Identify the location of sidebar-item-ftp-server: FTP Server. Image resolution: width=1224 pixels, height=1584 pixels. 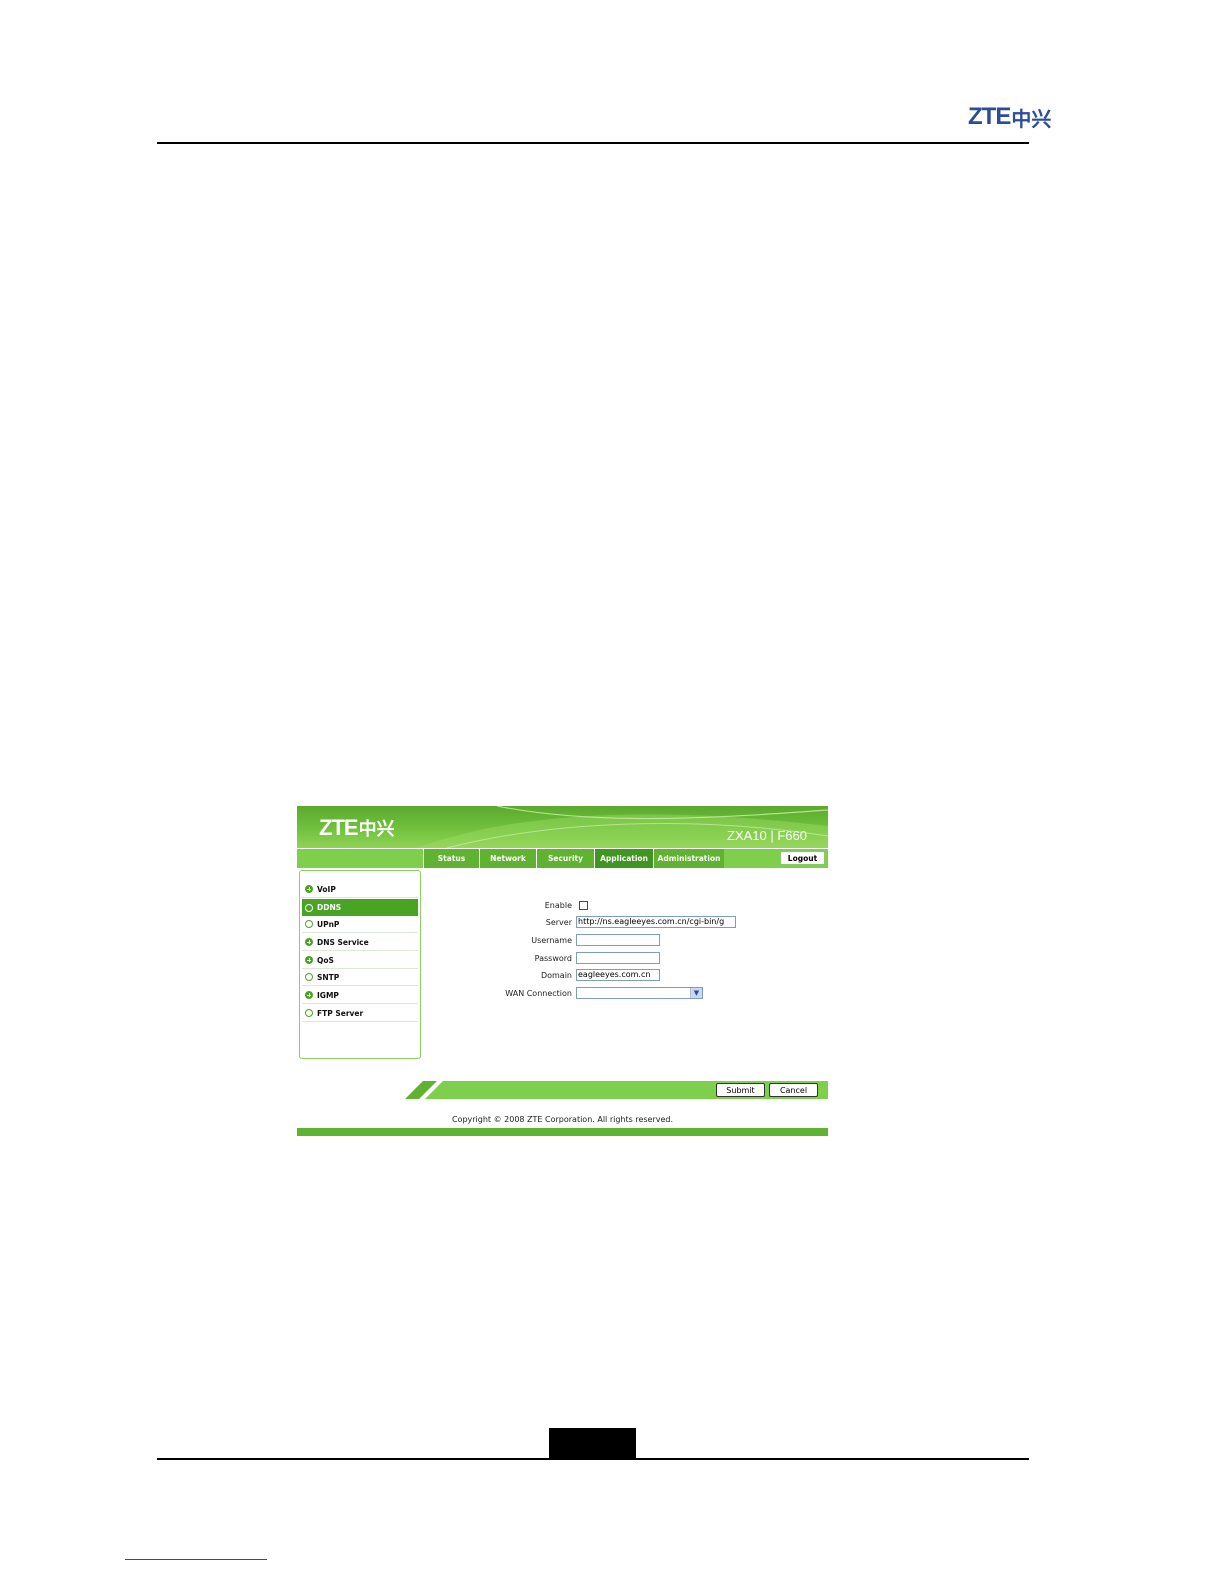
(360, 1013).